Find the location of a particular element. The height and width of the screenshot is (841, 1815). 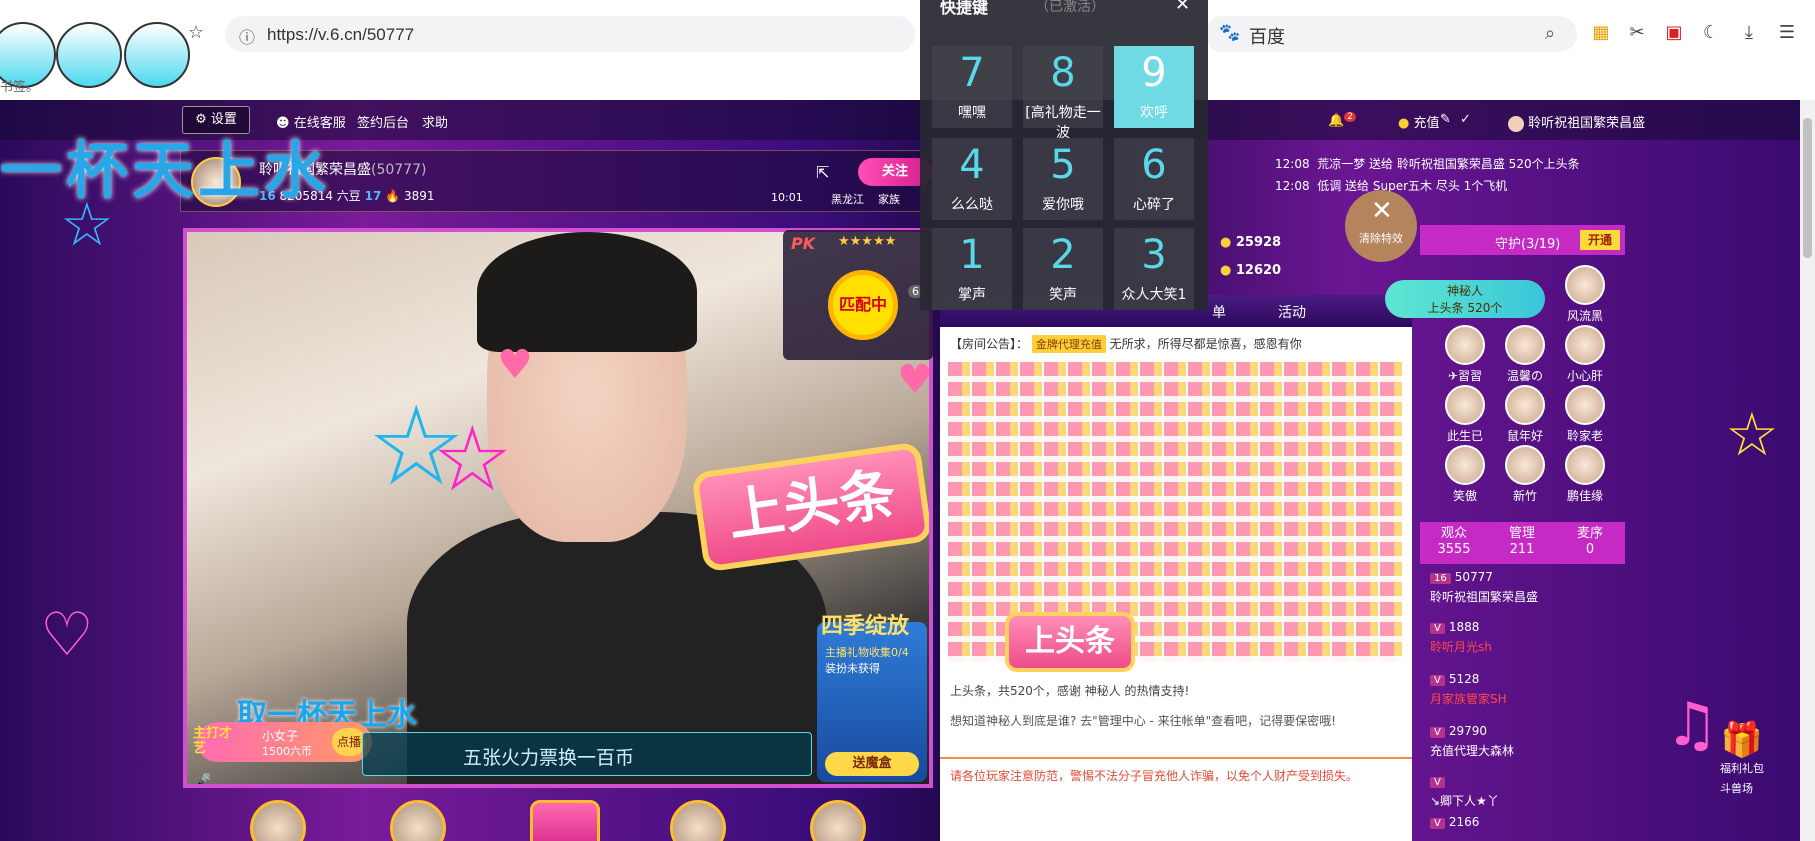

shortcut-key-9: 9 欢呼 is located at coordinates (1154, 87).